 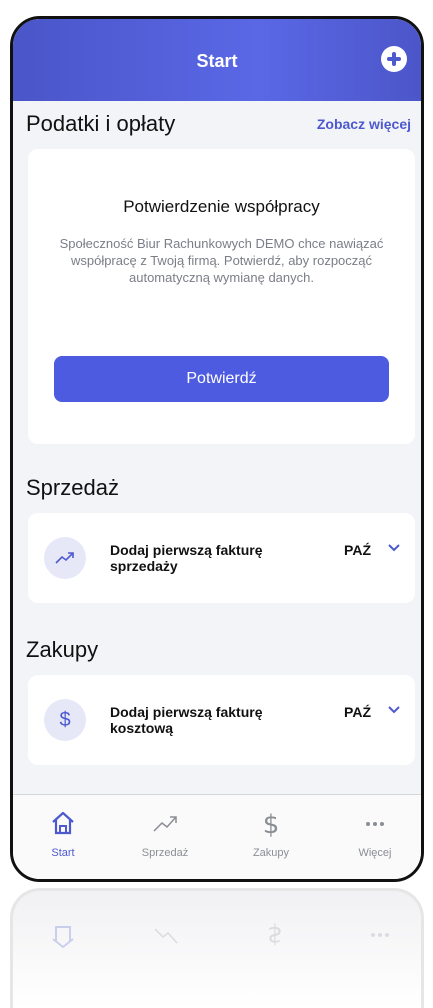 What do you see at coordinates (165, 853) in the screenshot?
I see `tab-label: Sprzedaż` at bounding box center [165, 853].